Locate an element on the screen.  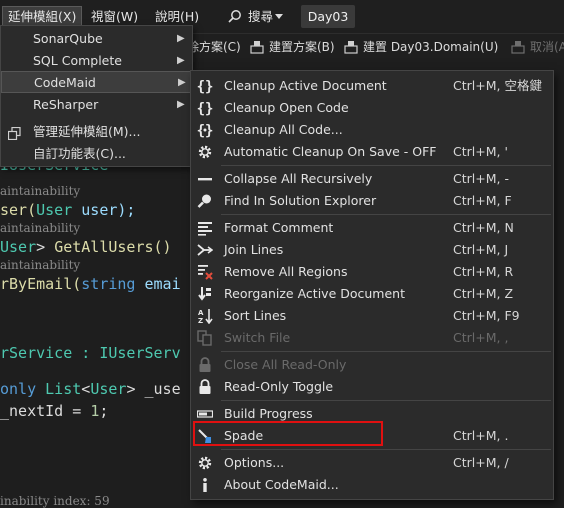
search-icon is located at coordinates (235, 16).